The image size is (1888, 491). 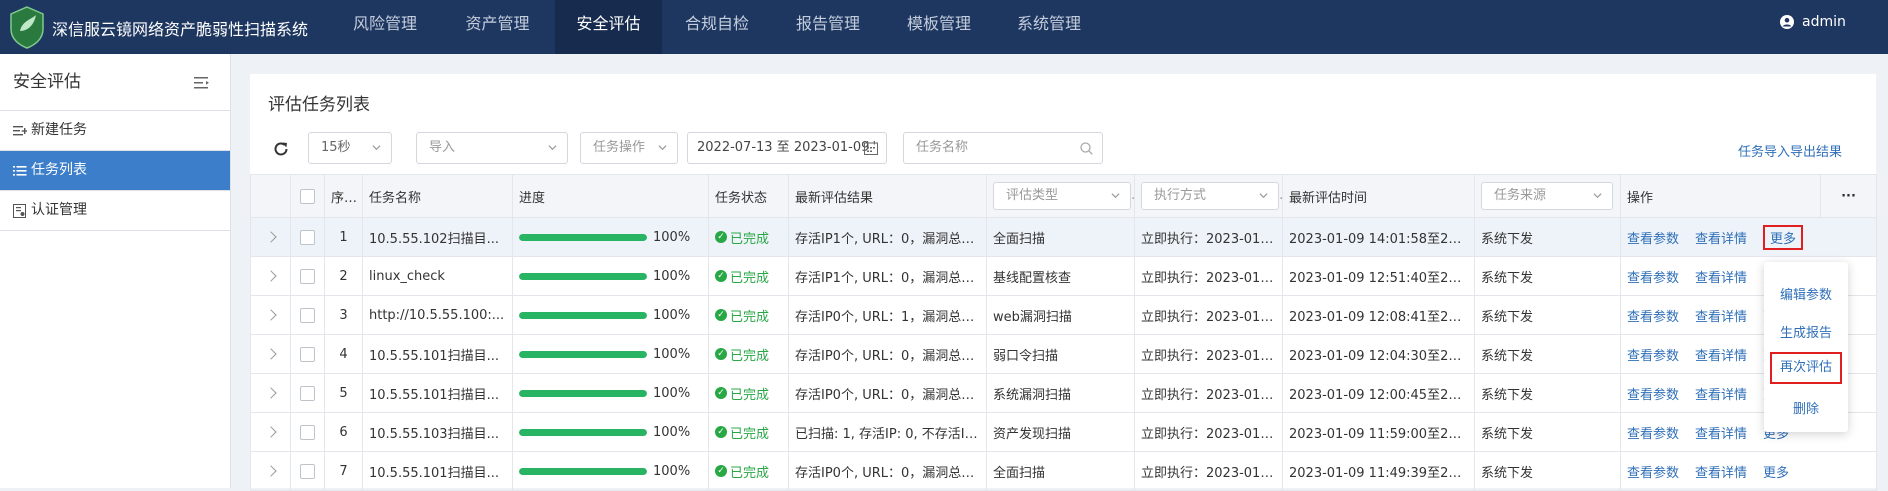 What do you see at coordinates (1060, 393) in the screenshot?
I see `assessment-type: 系统漏洞扫描` at bounding box center [1060, 393].